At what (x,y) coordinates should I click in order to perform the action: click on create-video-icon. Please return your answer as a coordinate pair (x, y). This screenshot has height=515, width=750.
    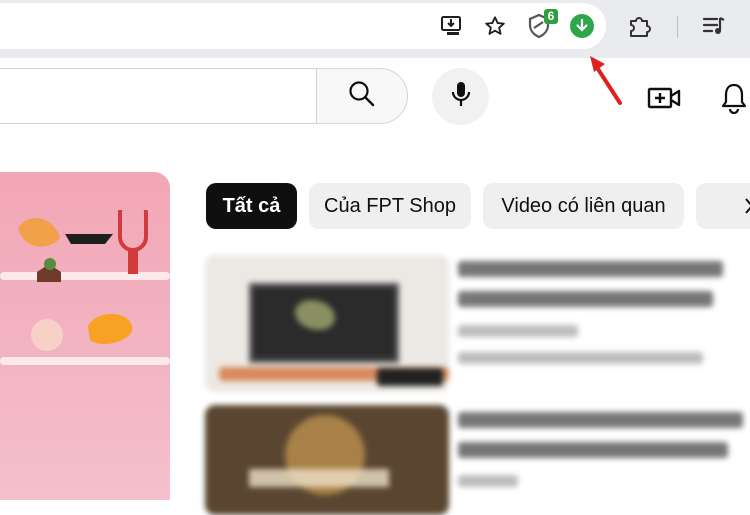
    Looking at the image, I should click on (664, 98).